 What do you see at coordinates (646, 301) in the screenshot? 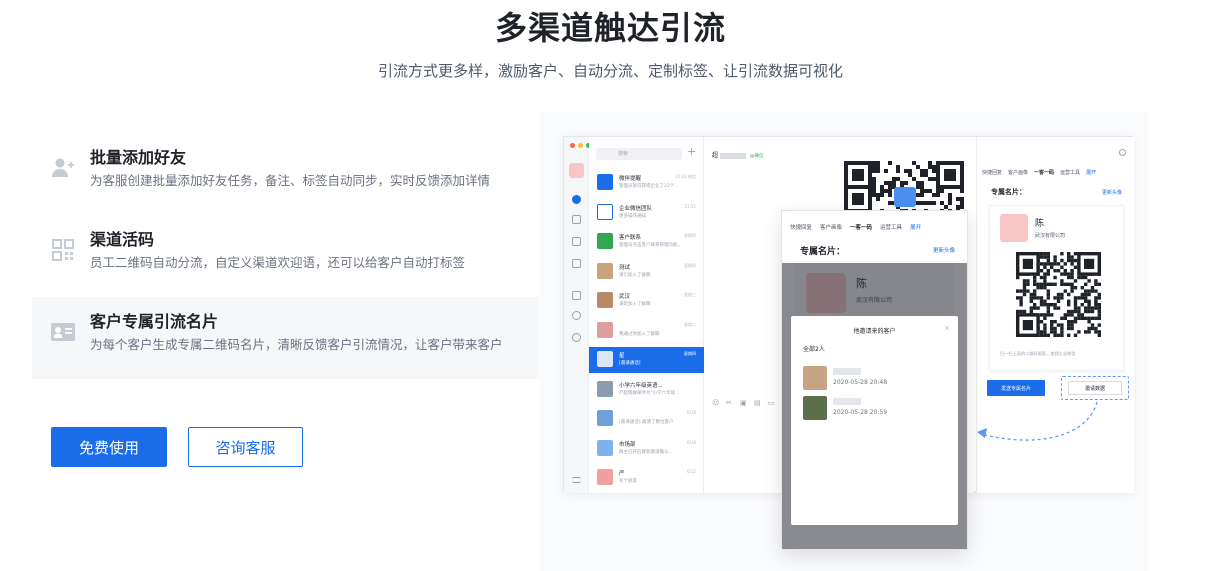
I see `list-item: 武汉 满足加入了群聊 星期三` at bounding box center [646, 301].